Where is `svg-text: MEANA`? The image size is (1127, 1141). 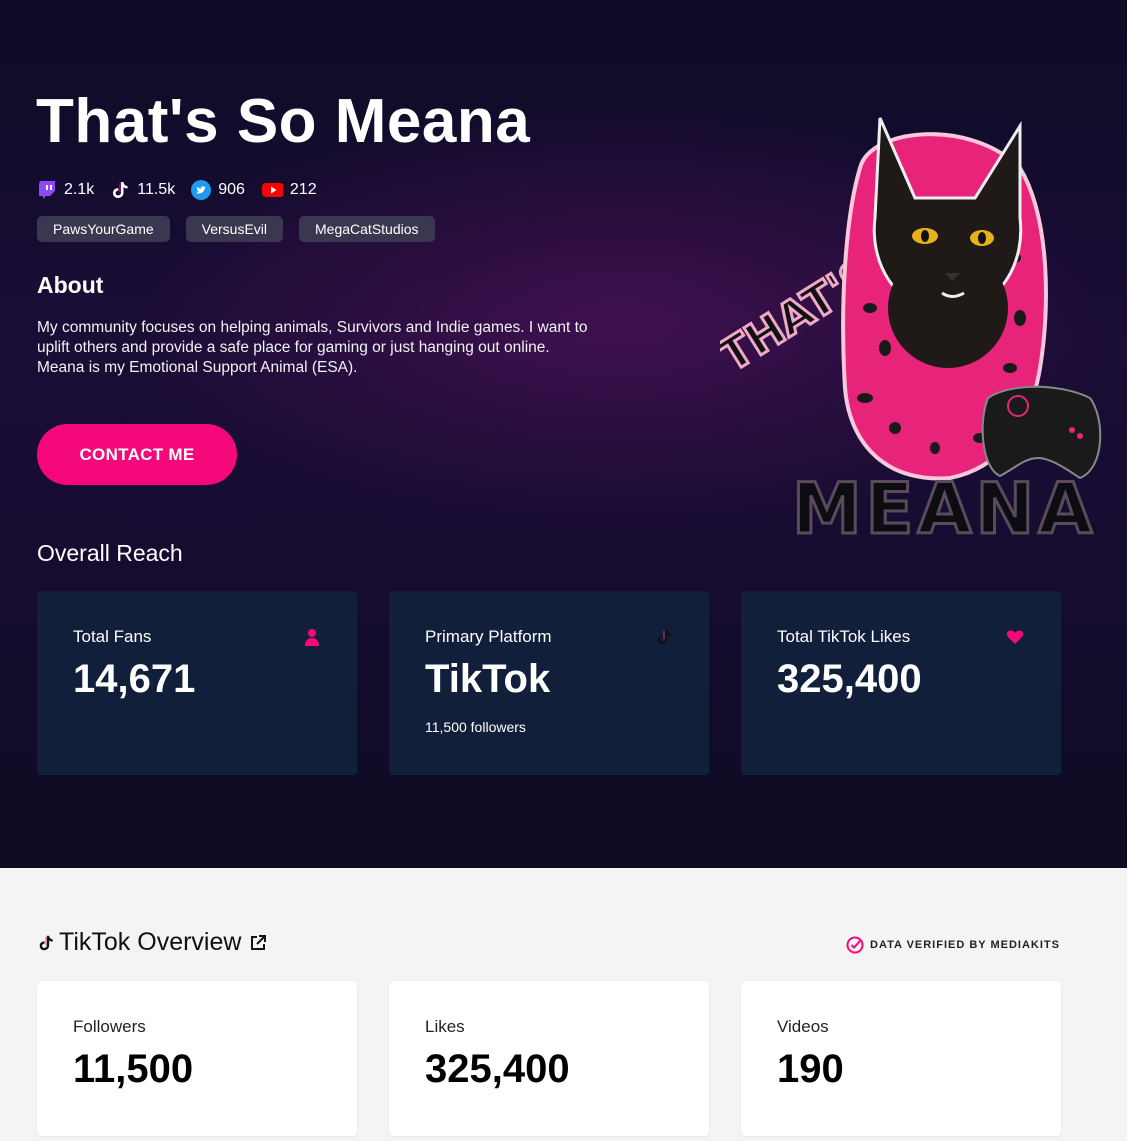 svg-text: MEANA is located at coordinates (944, 508).